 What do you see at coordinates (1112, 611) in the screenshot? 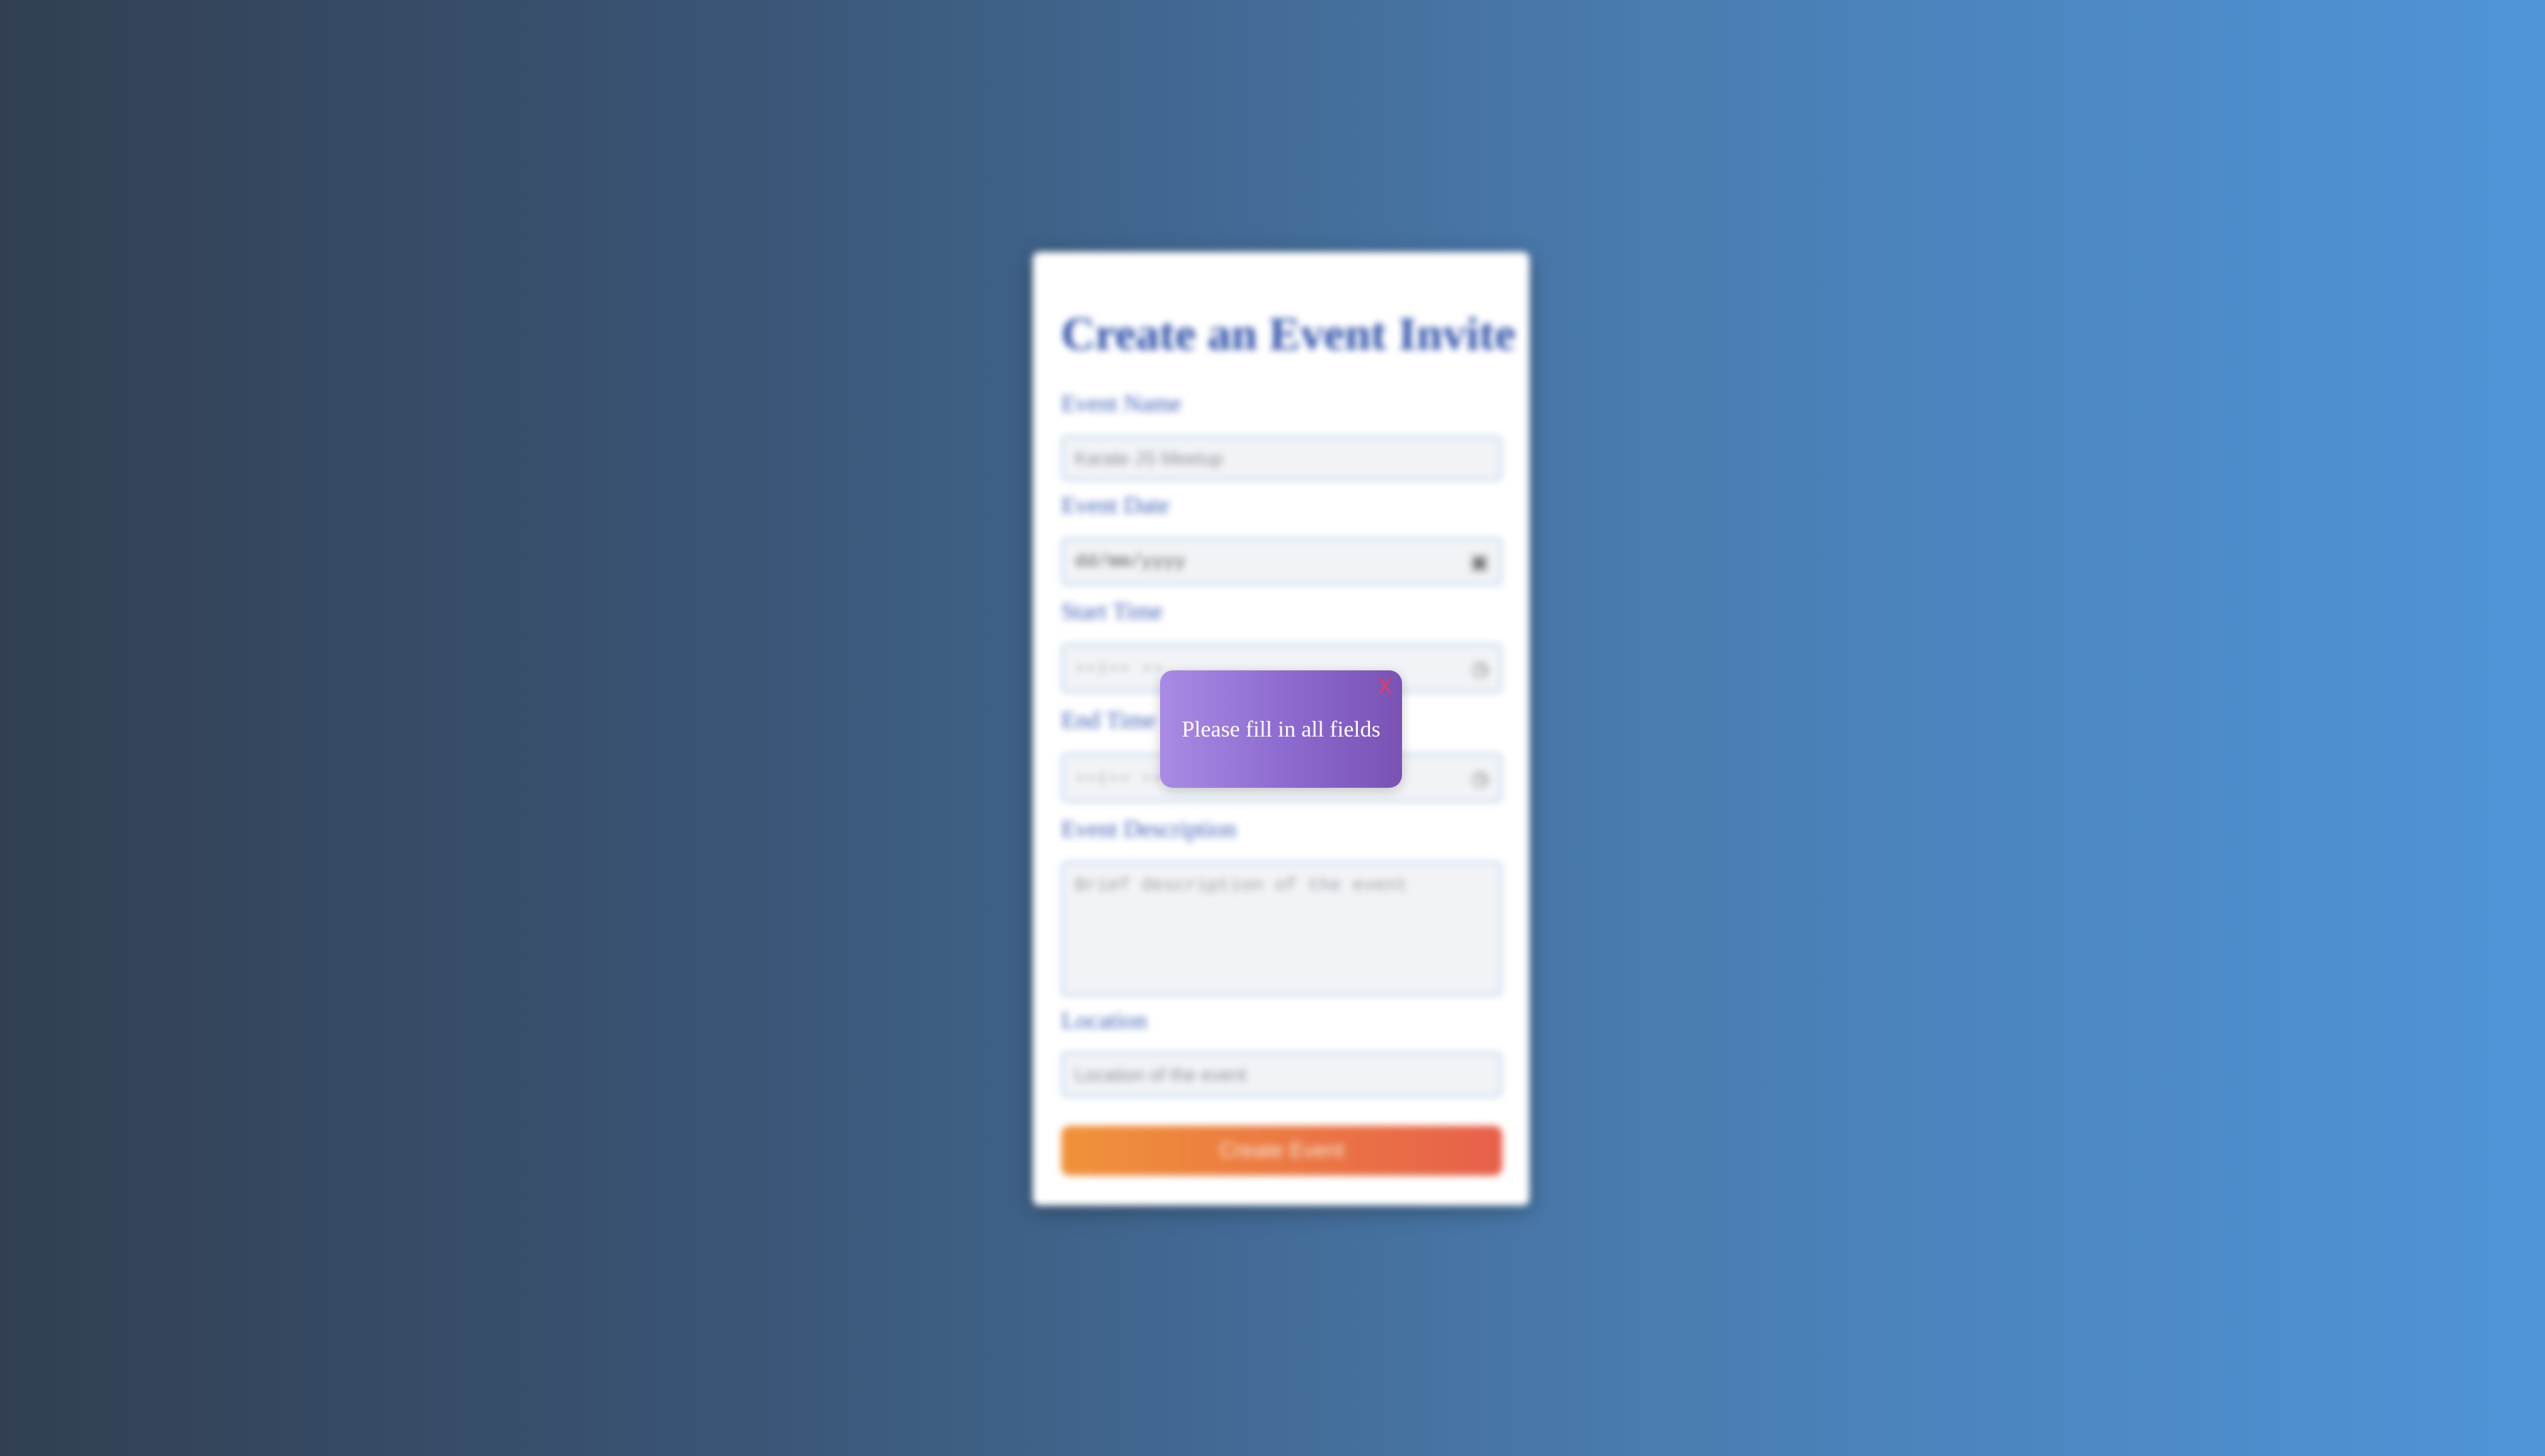
I see `start-time-label: Start Time` at bounding box center [1112, 611].